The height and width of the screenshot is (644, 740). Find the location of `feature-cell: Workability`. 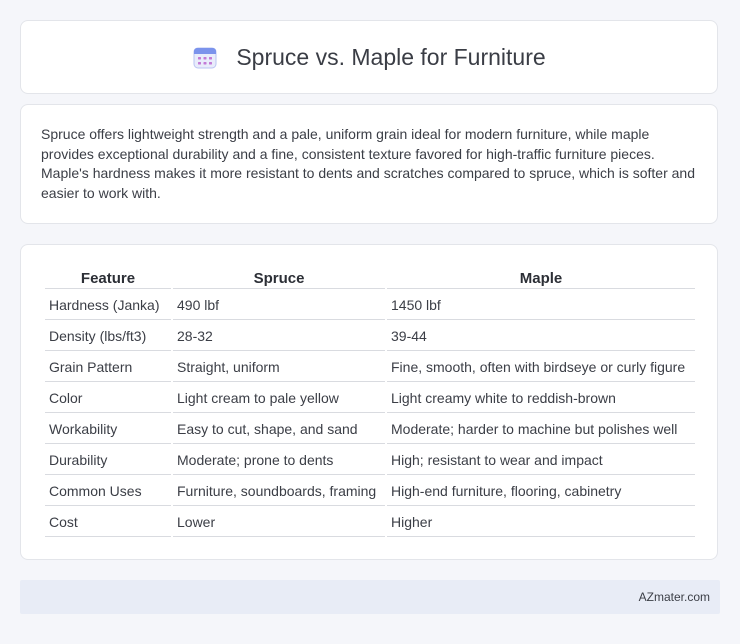

feature-cell: Workability is located at coordinates (108, 429).